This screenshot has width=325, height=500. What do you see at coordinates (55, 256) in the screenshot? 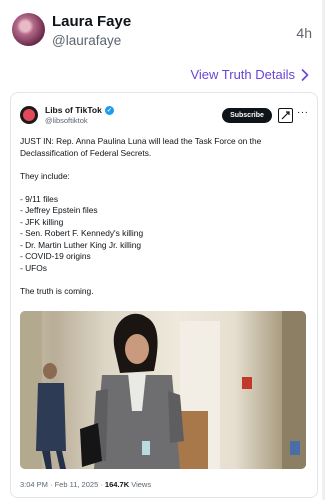
I see `tweet-line: - COVID-19 origins` at bounding box center [55, 256].